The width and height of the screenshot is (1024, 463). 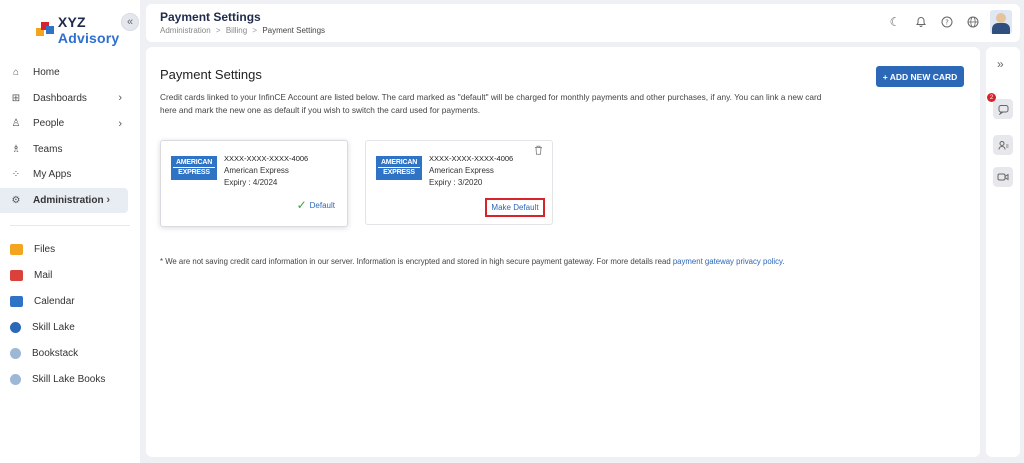 What do you see at coordinates (991, 97) in the screenshot?
I see `notification-count-badge: 2` at bounding box center [991, 97].